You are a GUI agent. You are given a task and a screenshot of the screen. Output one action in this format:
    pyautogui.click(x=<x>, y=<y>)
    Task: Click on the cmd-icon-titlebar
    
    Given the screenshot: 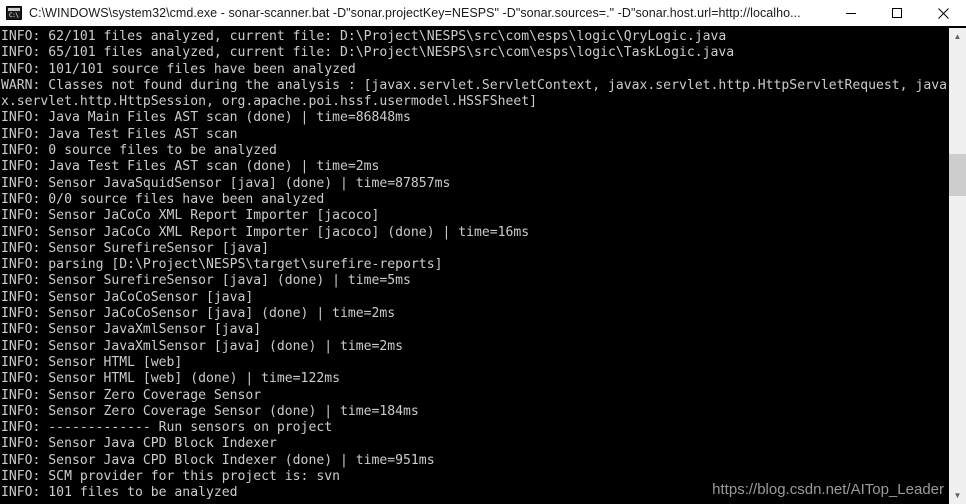 What is the action you would take?
    pyautogui.click(x=14, y=9)
    